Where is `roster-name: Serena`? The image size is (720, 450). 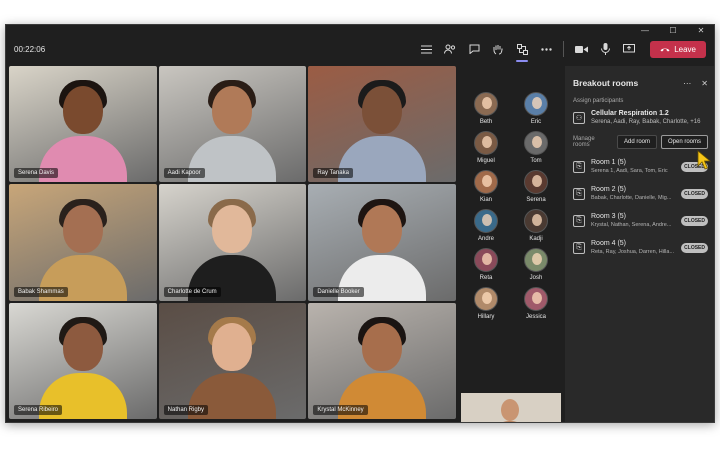 roster-name: Serena is located at coordinates (536, 200).